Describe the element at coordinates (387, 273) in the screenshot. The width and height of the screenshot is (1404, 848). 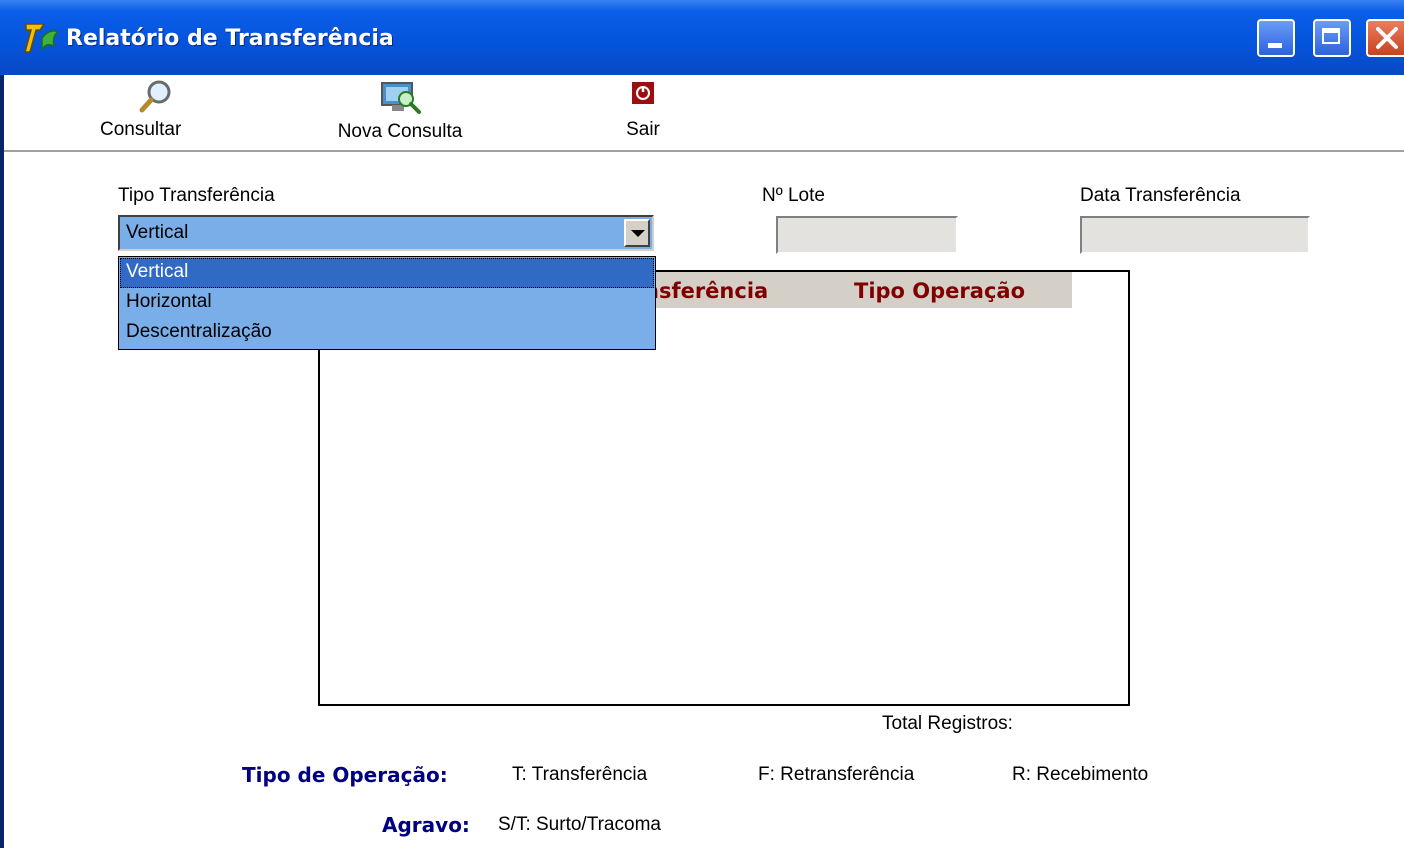
I see `dropdown-option-vertical: Vertical` at that location.